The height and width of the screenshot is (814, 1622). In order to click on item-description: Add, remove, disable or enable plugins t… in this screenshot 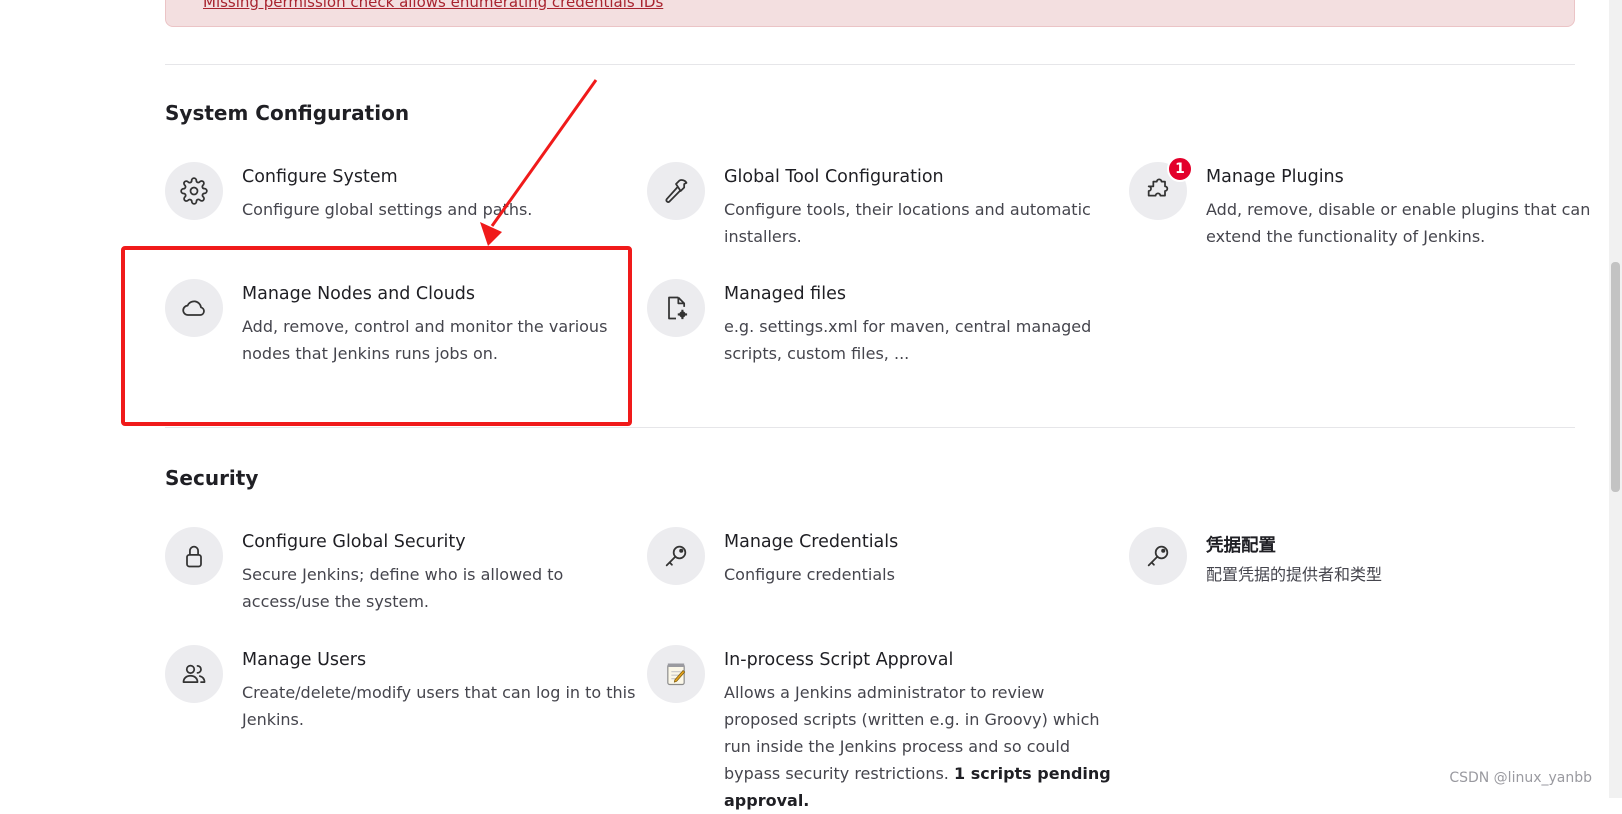, I will do `click(1398, 223)`.